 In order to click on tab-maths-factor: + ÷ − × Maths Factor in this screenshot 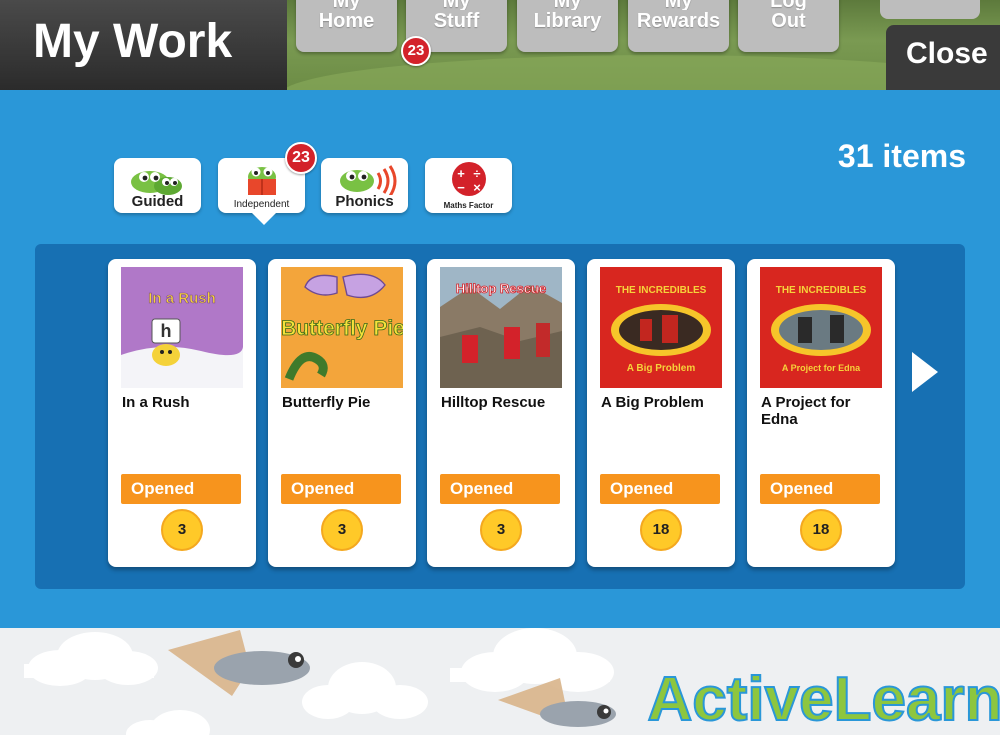, I will do `click(468, 185)`.